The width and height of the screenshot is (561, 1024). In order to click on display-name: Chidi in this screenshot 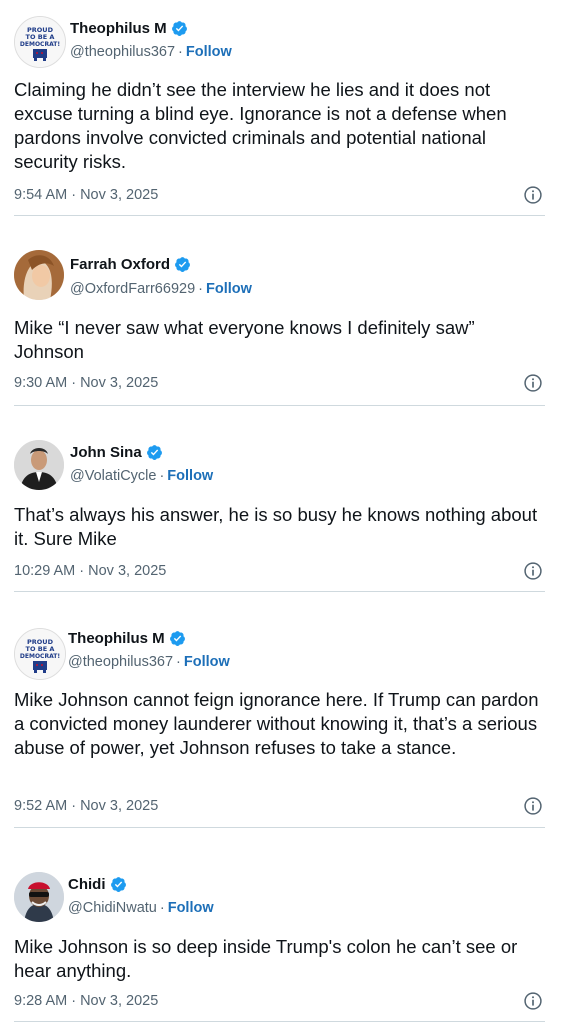, I will do `click(97, 884)`.